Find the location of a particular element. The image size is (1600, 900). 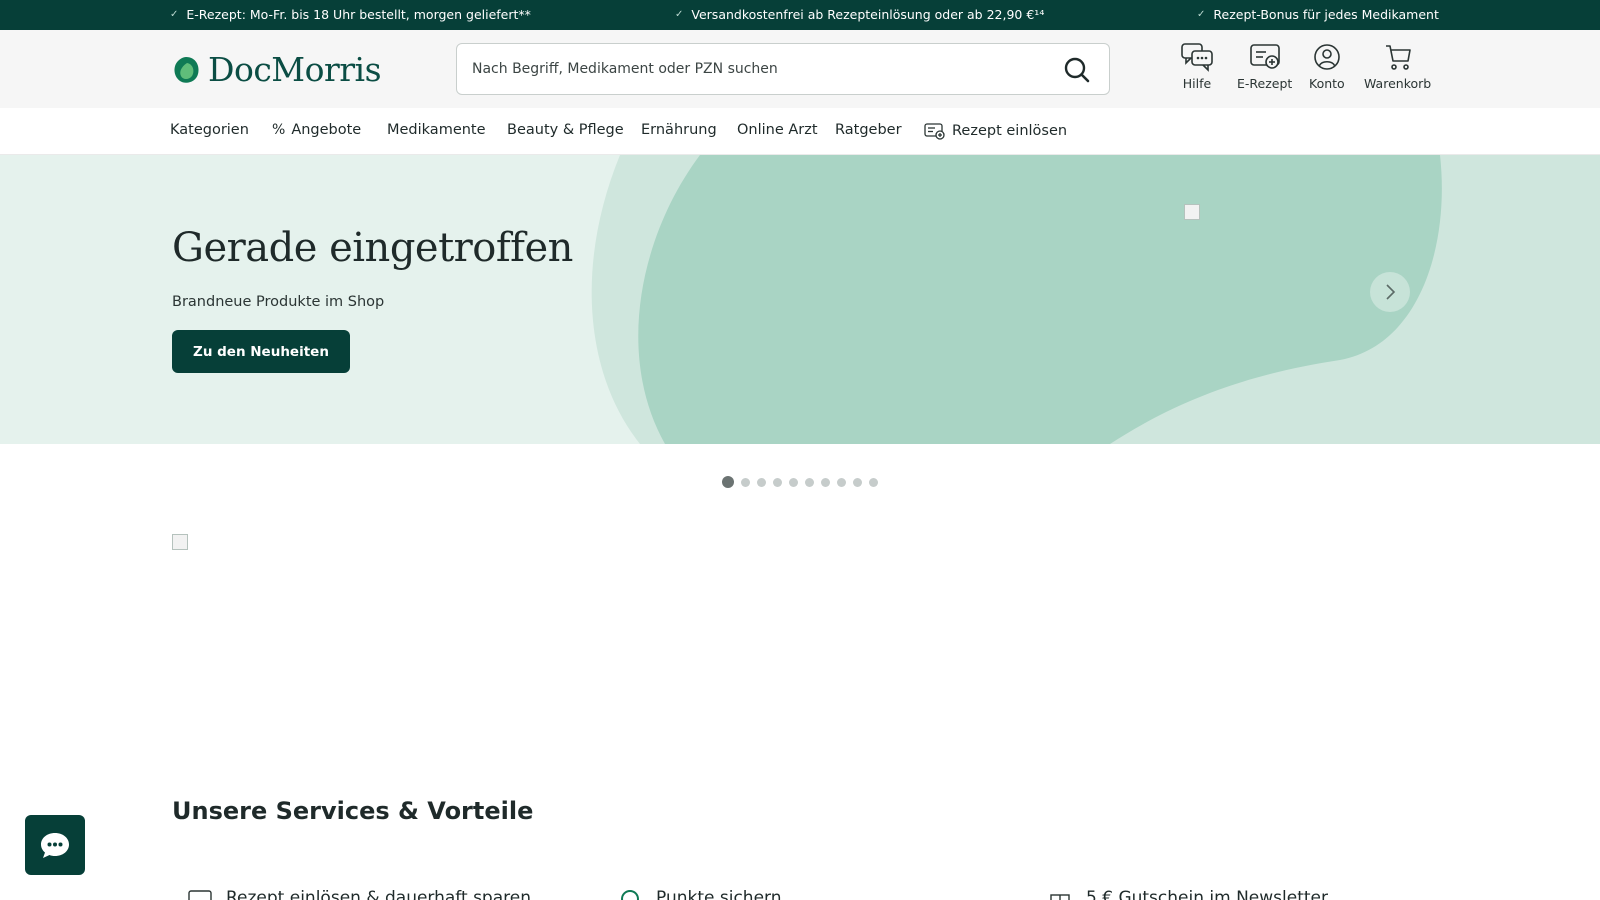

search-button is located at coordinates (1077, 70).